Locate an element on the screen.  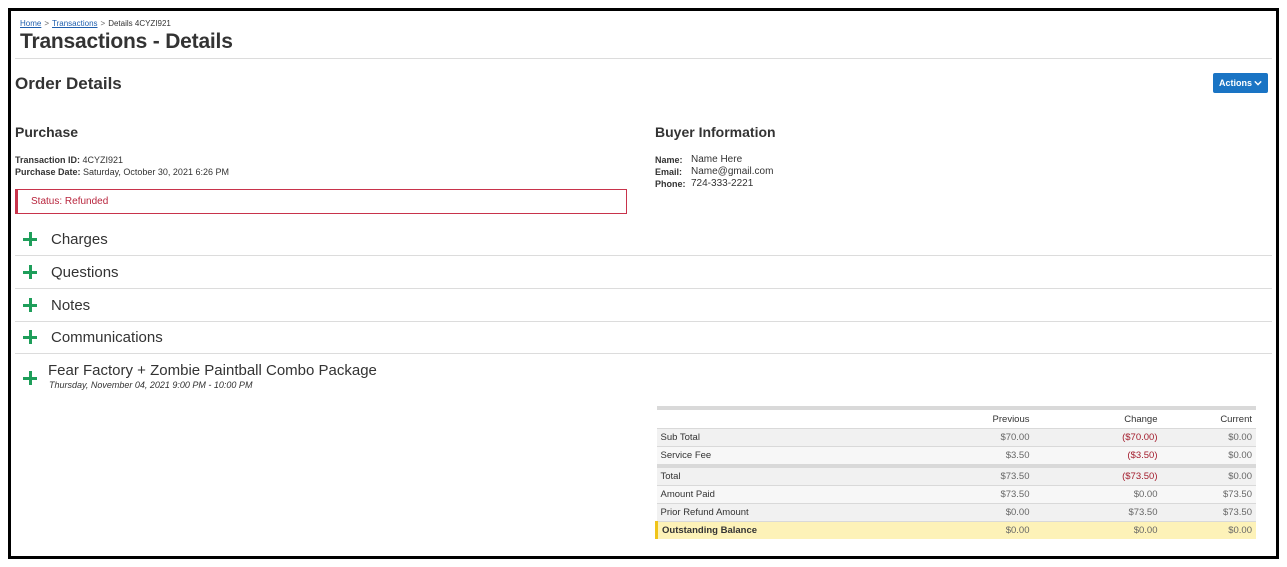
previous-value: $70.00 is located at coordinates (989, 437).